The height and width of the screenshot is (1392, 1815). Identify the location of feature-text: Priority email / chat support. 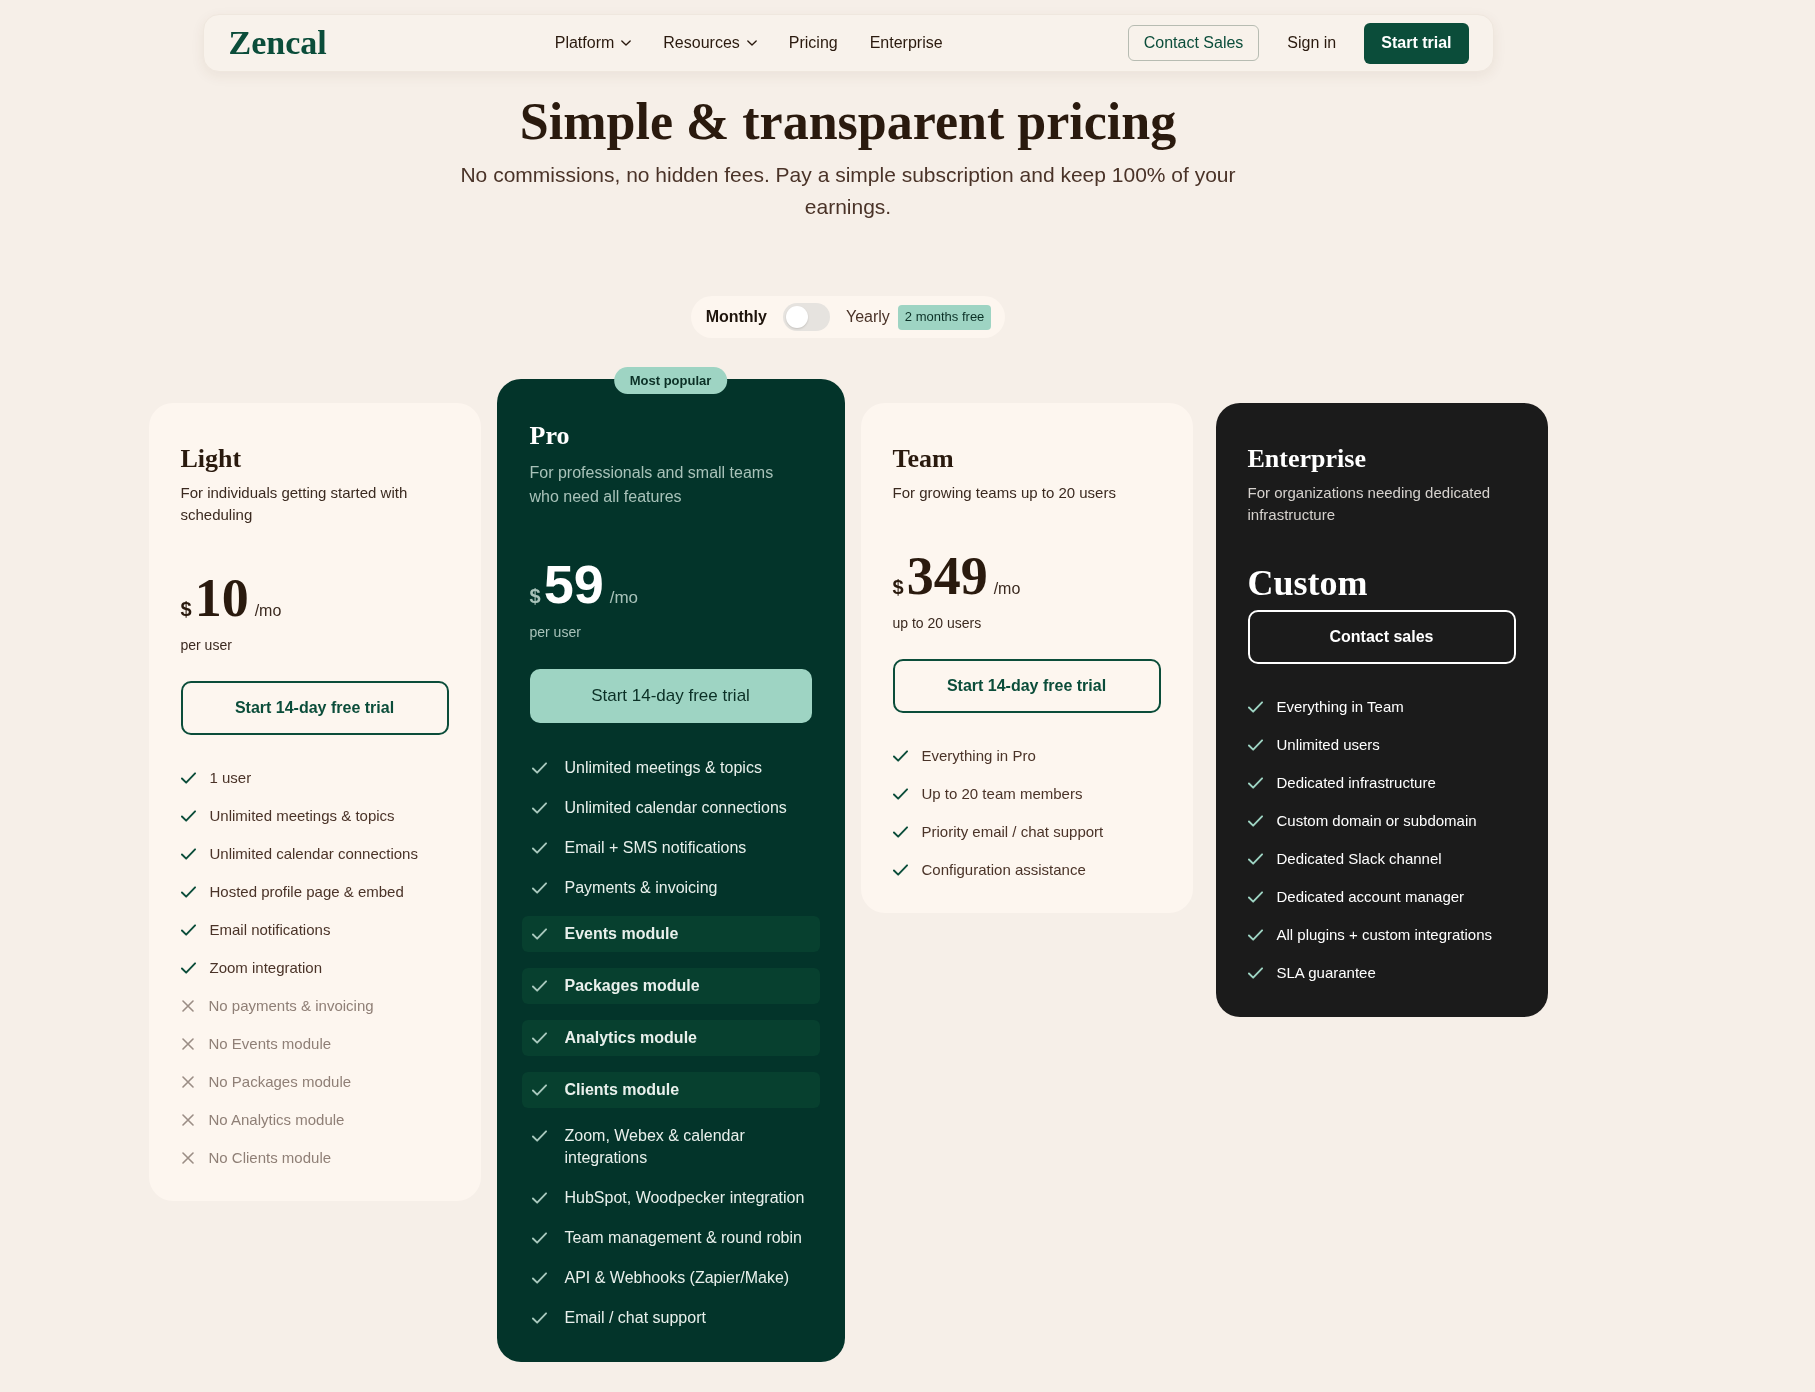
(1012, 832).